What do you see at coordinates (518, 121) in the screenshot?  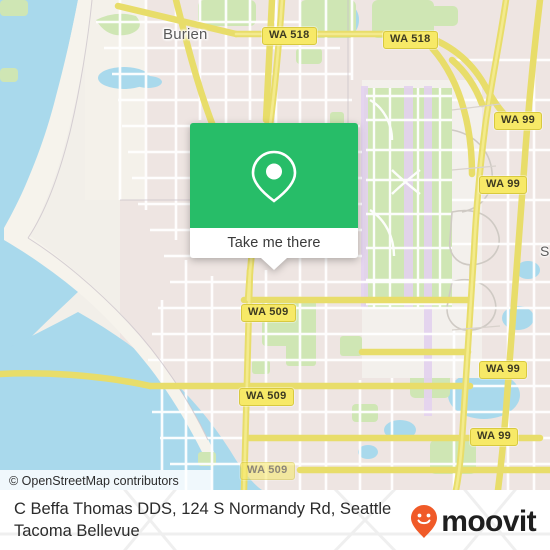 I see `highway-shield-wa99-north: WA 99` at bounding box center [518, 121].